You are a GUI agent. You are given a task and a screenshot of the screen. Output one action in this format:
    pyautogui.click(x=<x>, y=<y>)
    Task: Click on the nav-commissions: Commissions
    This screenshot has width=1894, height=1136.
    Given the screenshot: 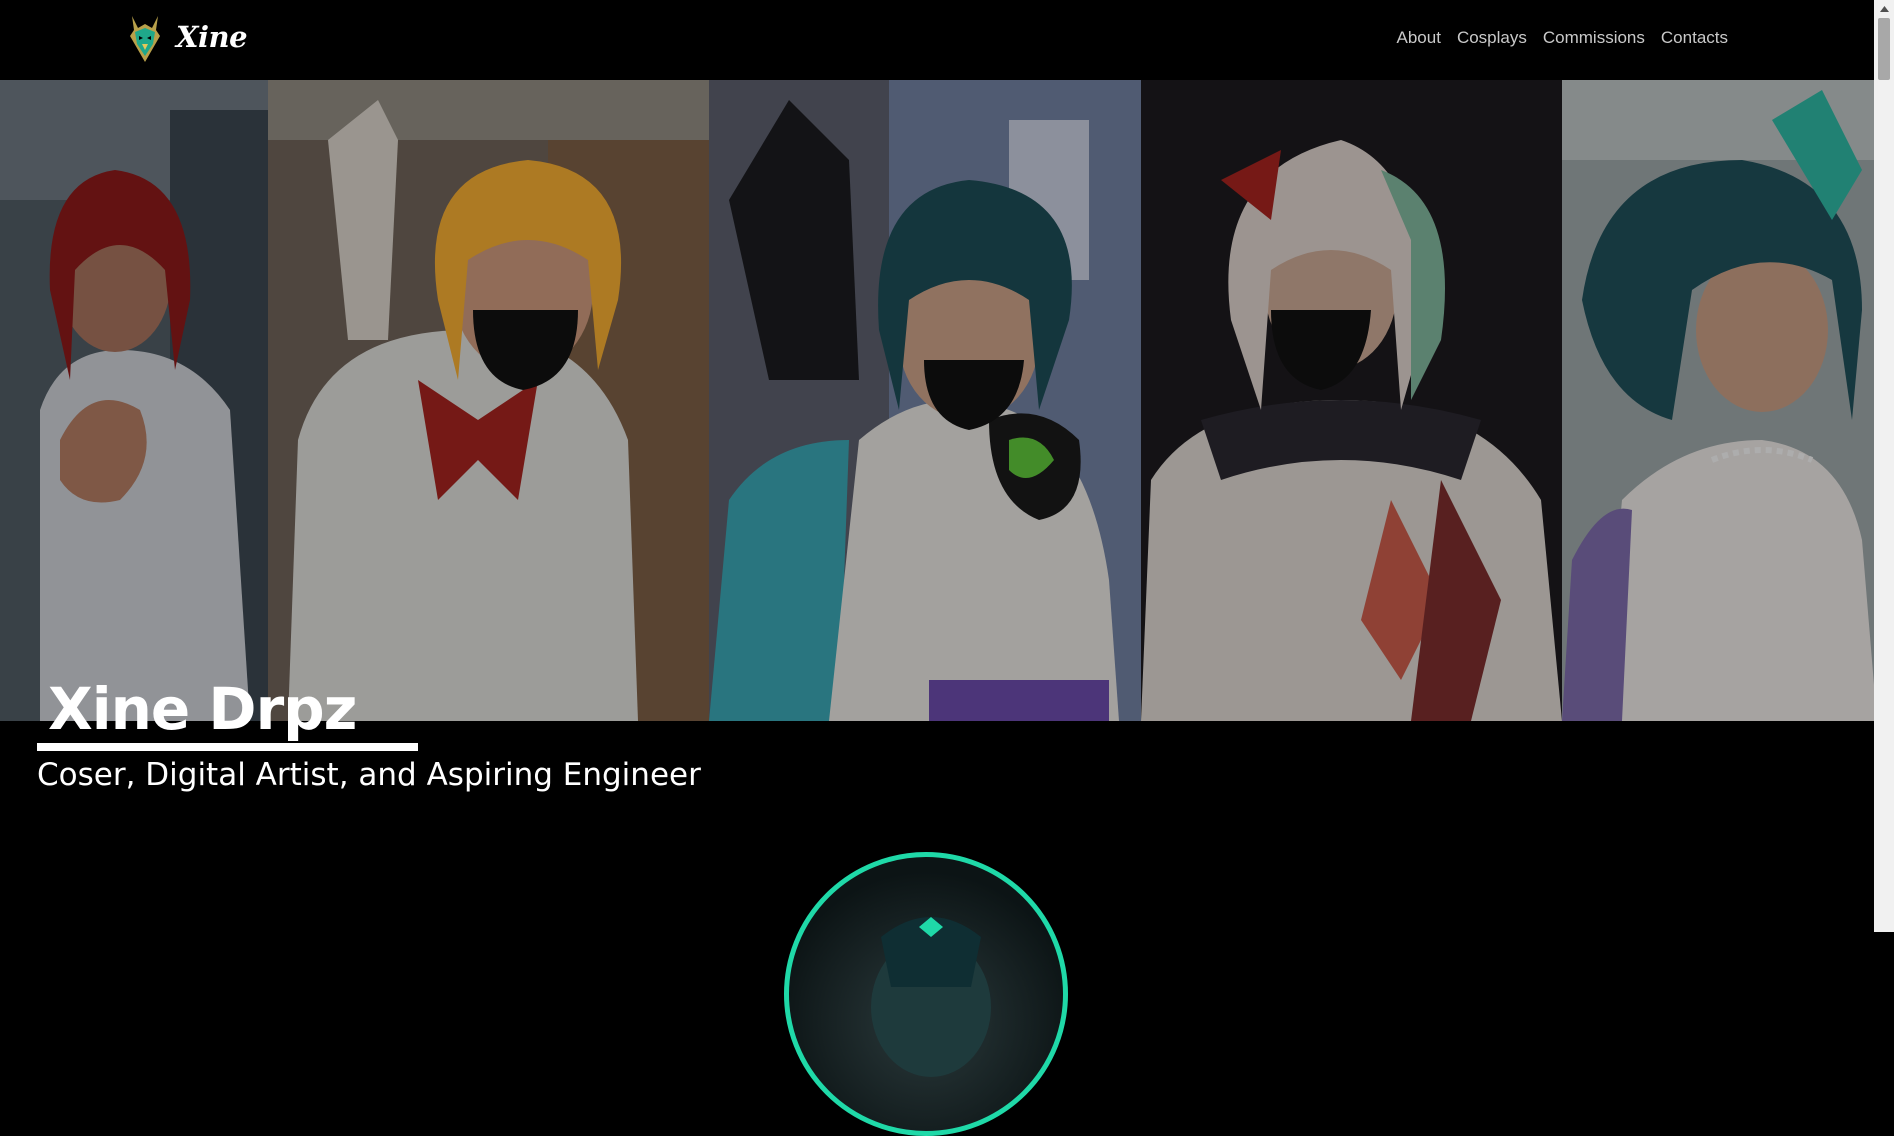 What is the action you would take?
    pyautogui.click(x=1594, y=38)
    